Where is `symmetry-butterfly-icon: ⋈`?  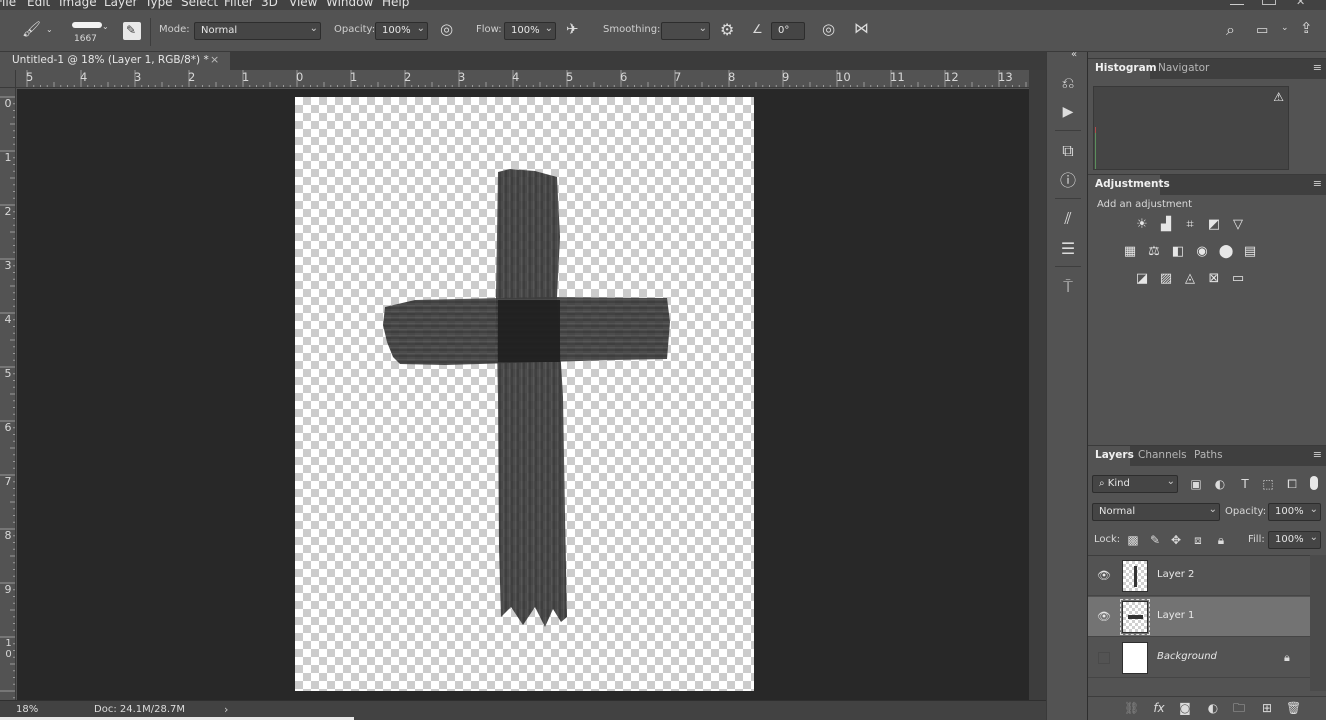
symmetry-butterfly-icon: ⋈ is located at coordinates (861, 28).